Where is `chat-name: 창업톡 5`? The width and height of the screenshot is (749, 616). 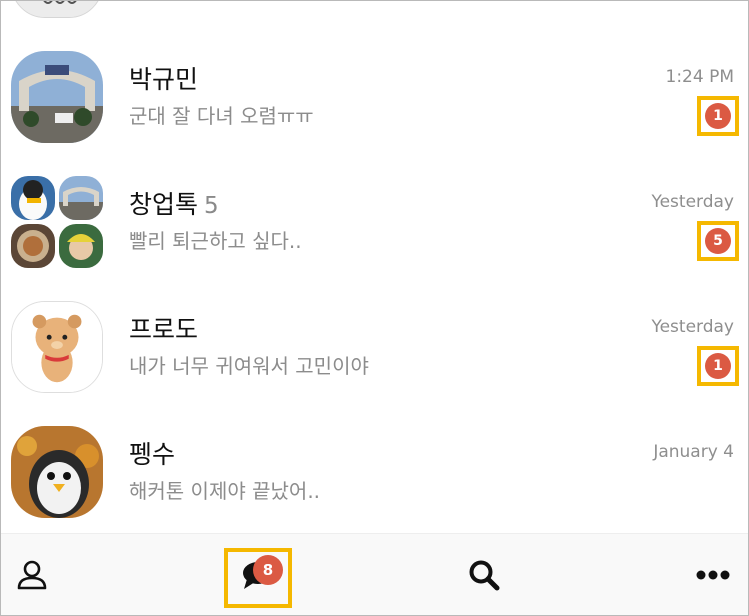
chat-name: 창업톡 5 is located at coordinates (174, 204).